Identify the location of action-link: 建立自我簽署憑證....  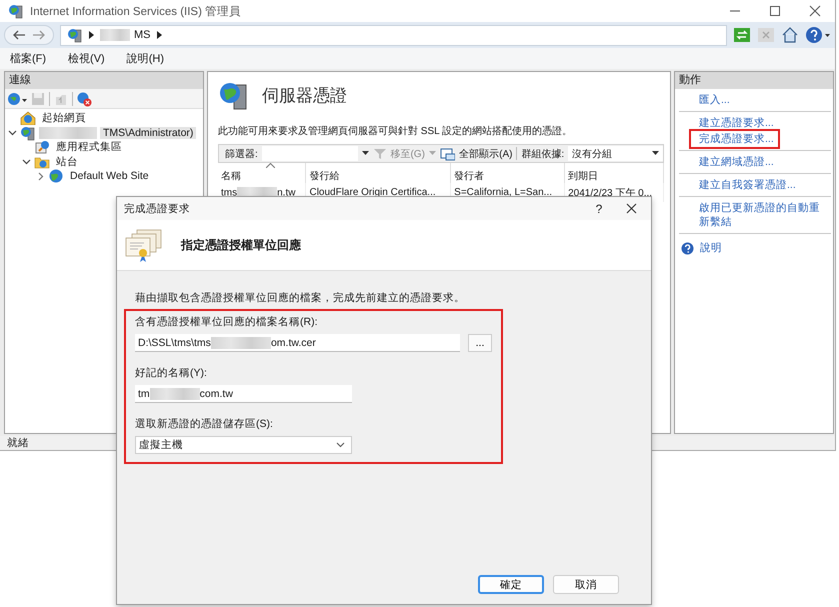
(739, 185).